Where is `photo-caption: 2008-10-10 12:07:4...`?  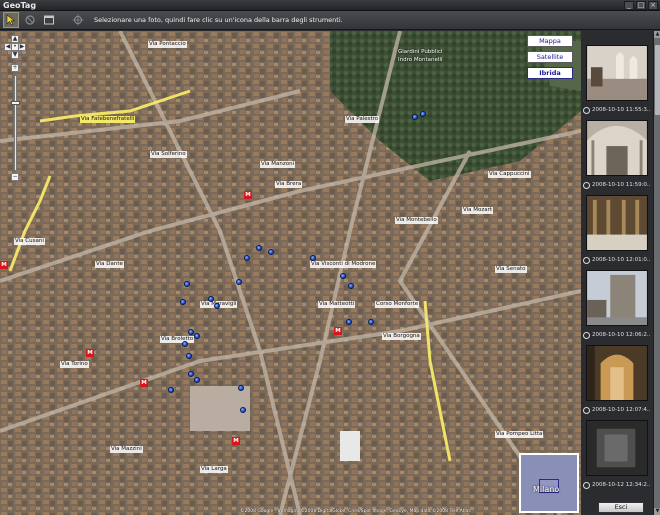
photo-caption: 2008-10-10 12:07:4... is located at coordinates (617, 410).